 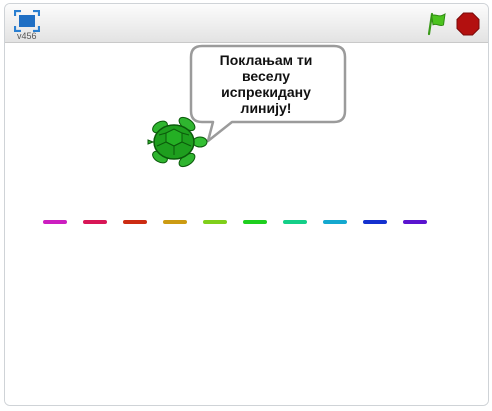 I want to click on speech-line: испрекидану, so click(x=266, y=92).